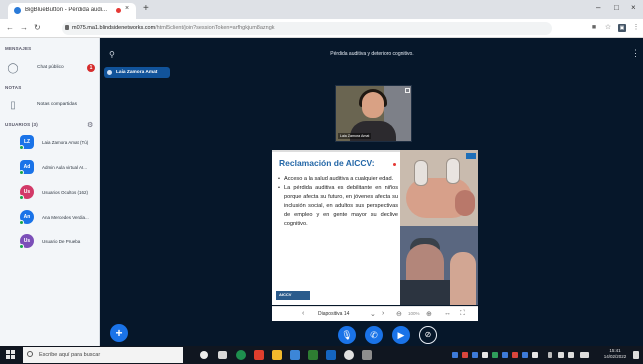 The height and width of the screenshot is (364, 643). I want to click on users-header: USUARIOS (3), so click(21, 124).